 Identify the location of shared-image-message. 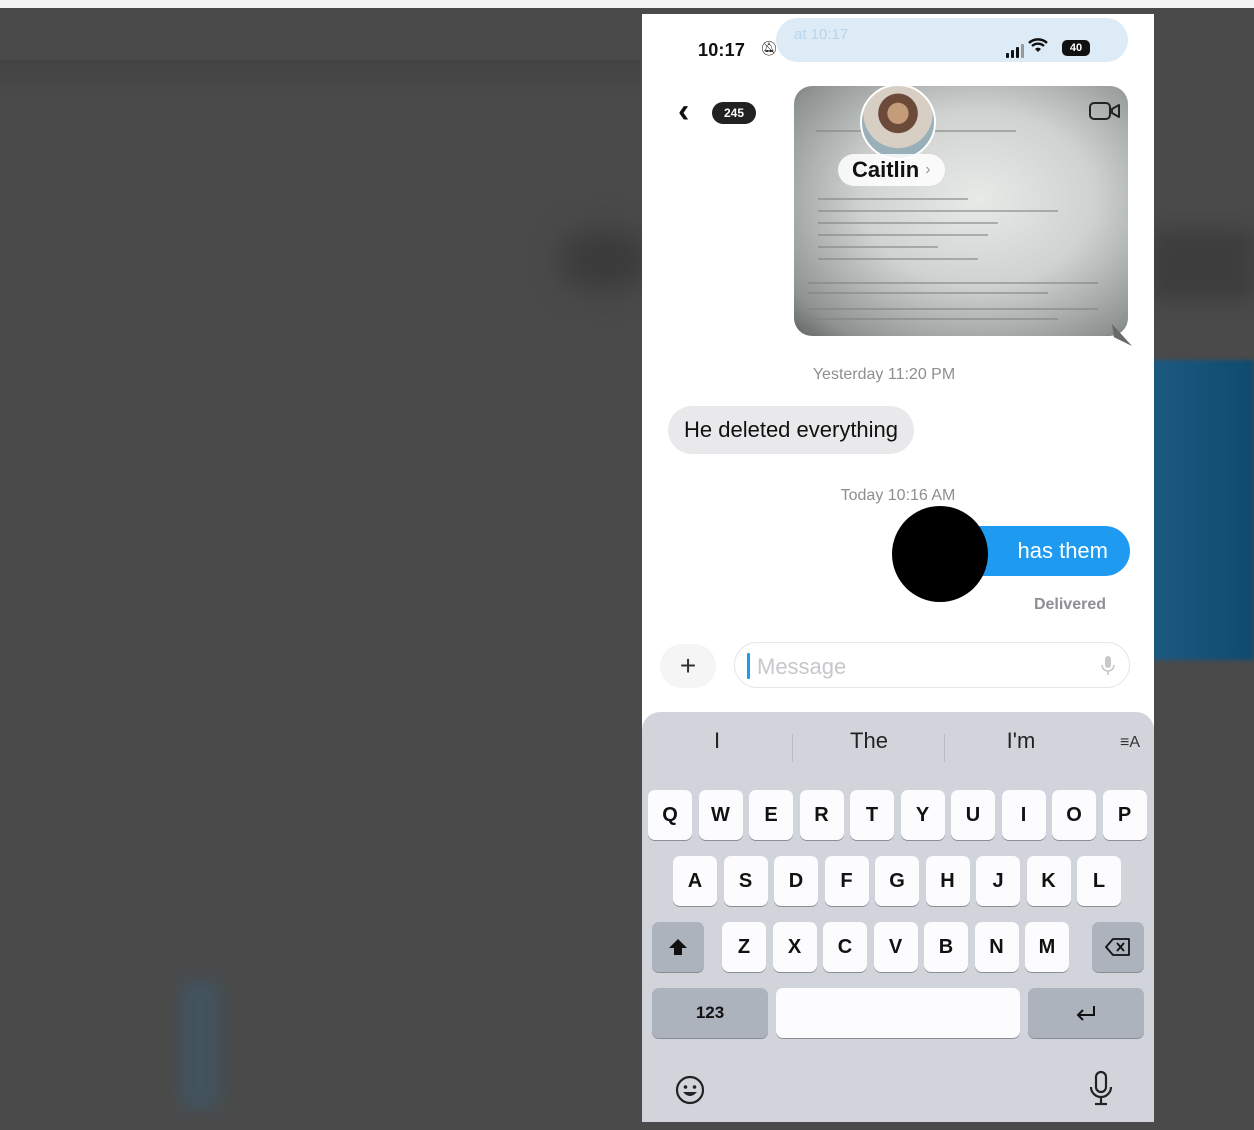
(961, 211).